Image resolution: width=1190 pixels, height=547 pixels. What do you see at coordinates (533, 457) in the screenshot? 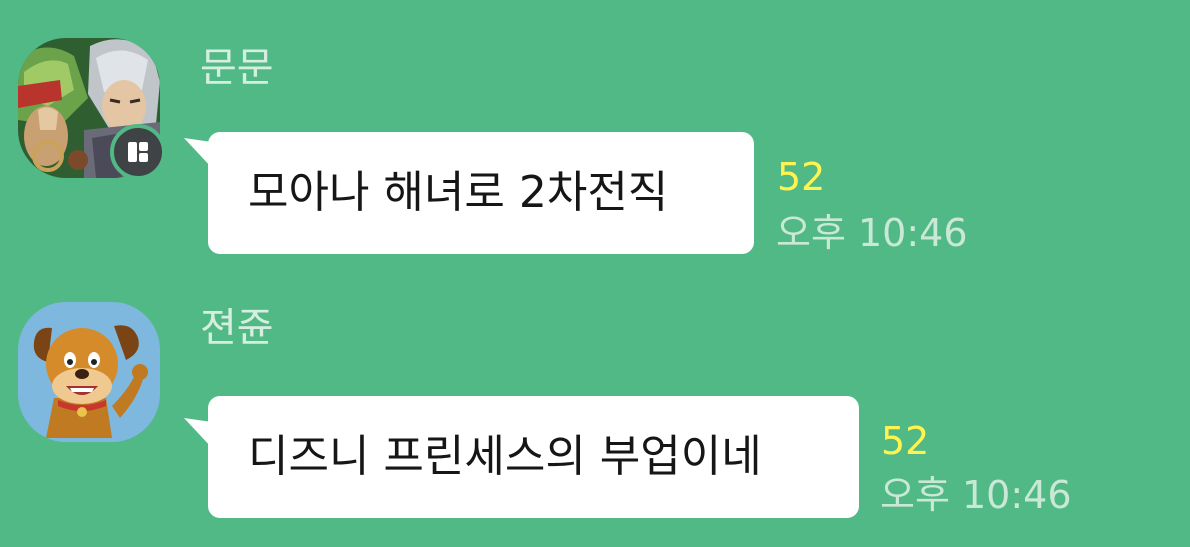
I see `message-bubble: 디즈니 프린세스의 부업이네` at bounding box center [533, 457].